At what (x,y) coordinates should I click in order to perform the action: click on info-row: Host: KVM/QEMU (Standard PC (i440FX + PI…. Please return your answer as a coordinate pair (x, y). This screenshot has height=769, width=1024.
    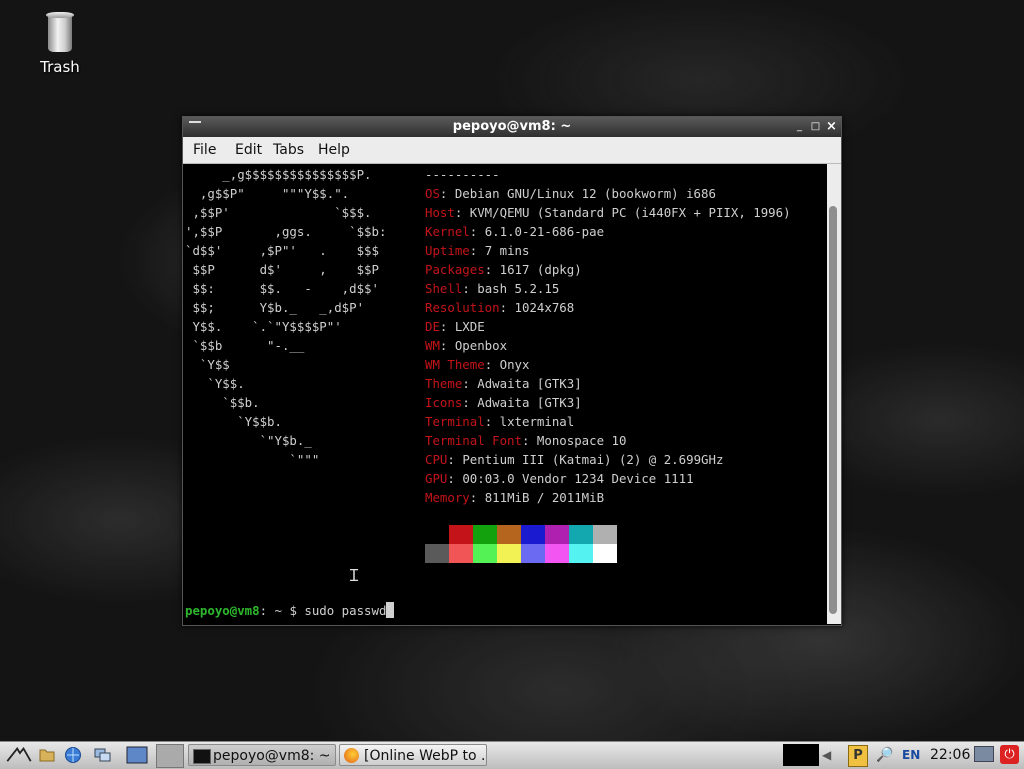
    Looking at the image, I should click on (608, 212).